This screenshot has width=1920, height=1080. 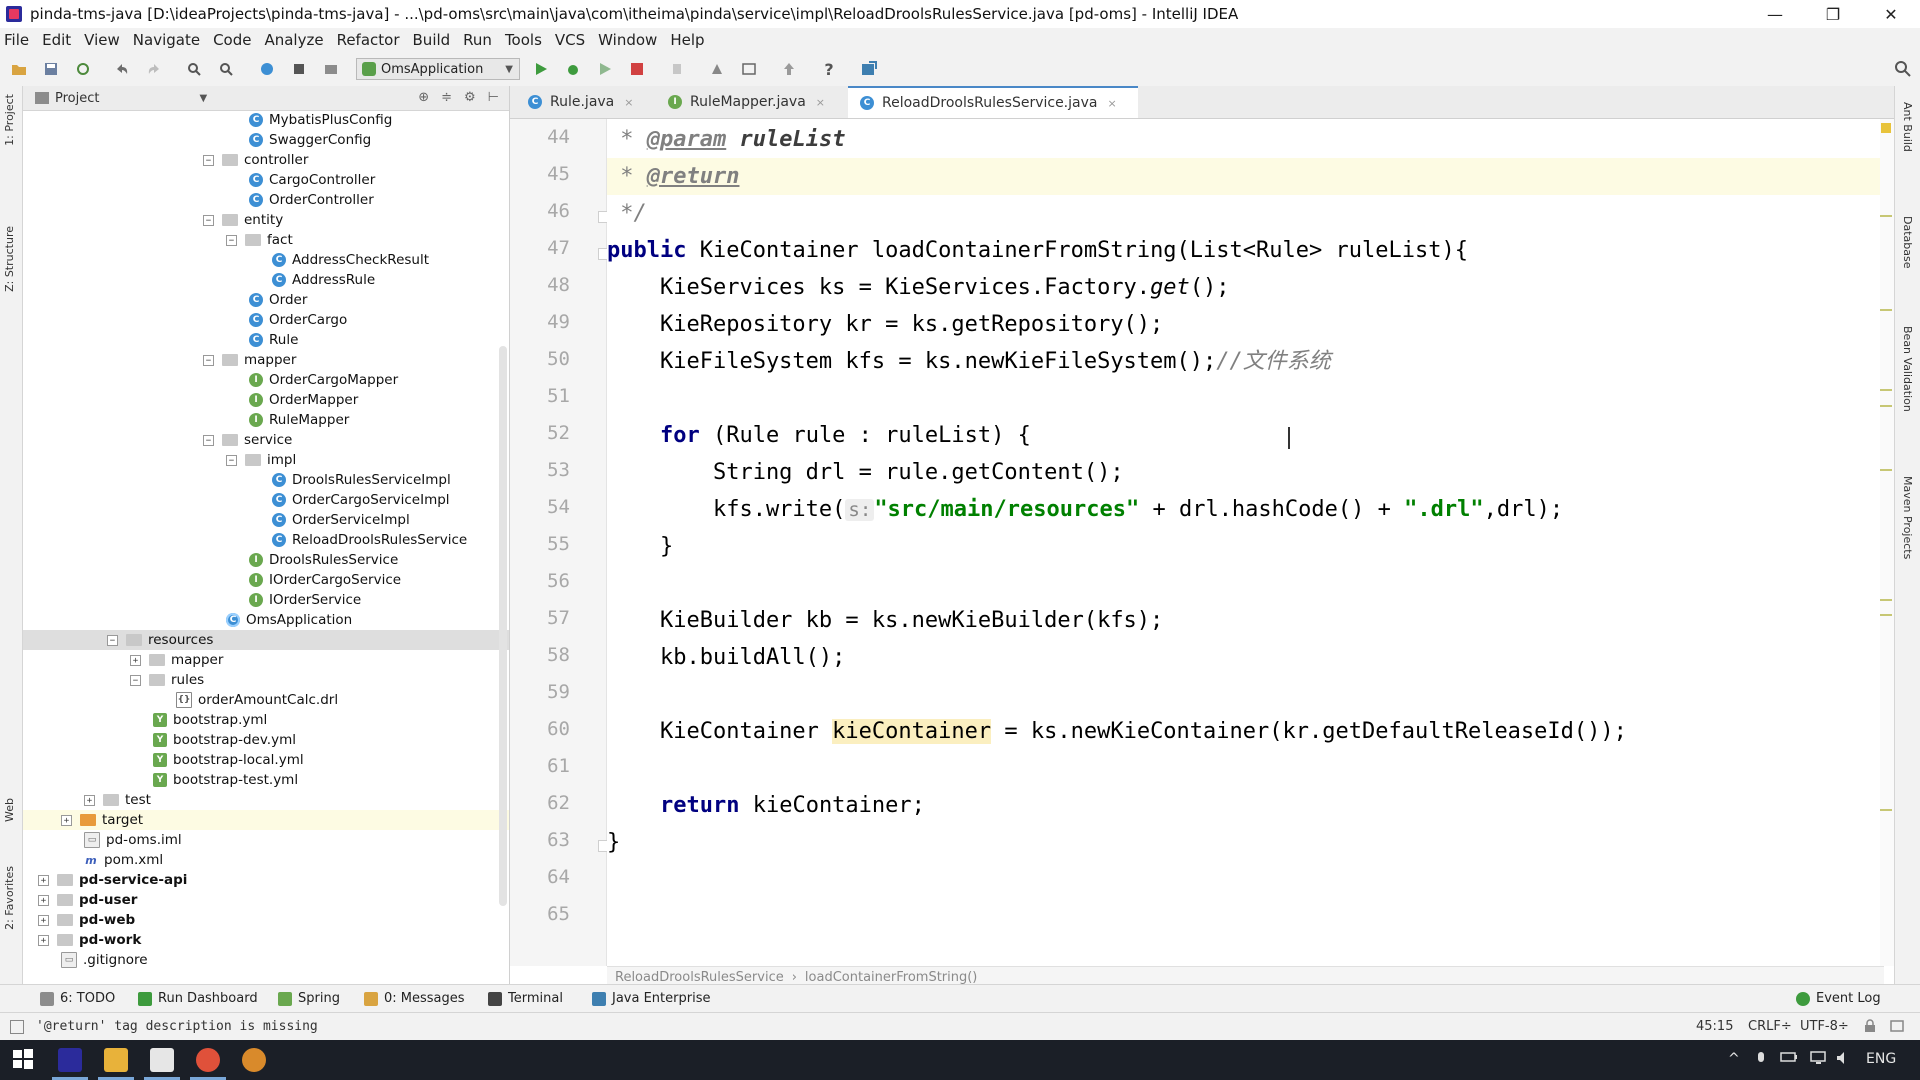 I want to click on intellij-taskbar-icon, so click(x=70, y=1060).